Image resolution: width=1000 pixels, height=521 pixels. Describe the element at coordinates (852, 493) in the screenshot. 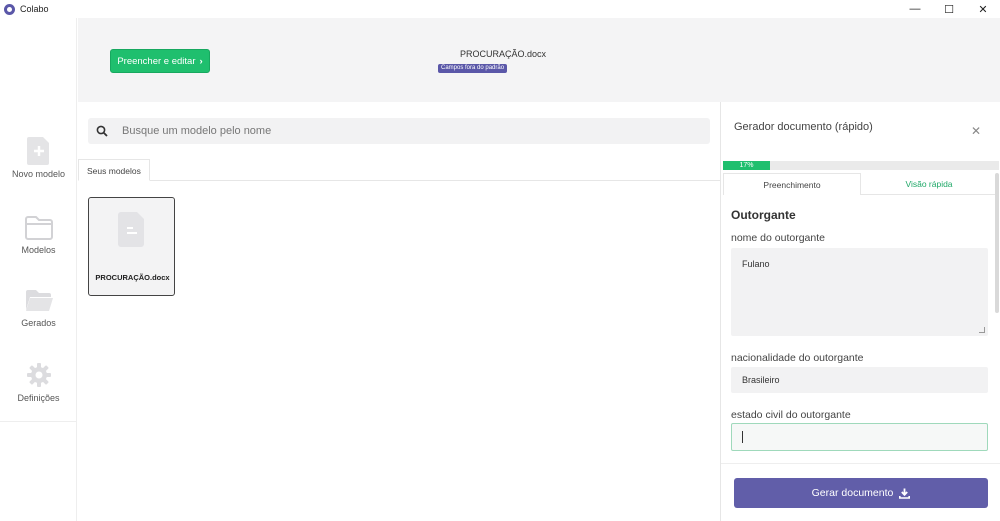

I see `generate-document-label: Gerar documento` at that location.